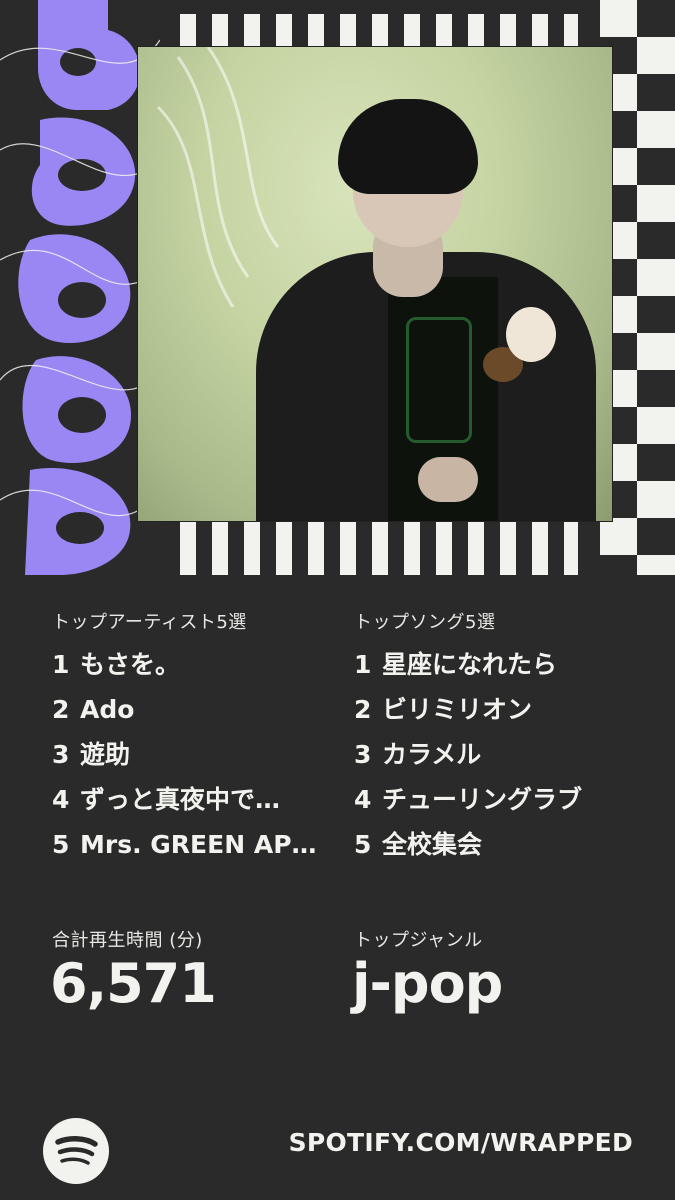 Image resolution: width=675 pixels, height=1200 pixels. I want to click on light-streaks, so click(218, 177).